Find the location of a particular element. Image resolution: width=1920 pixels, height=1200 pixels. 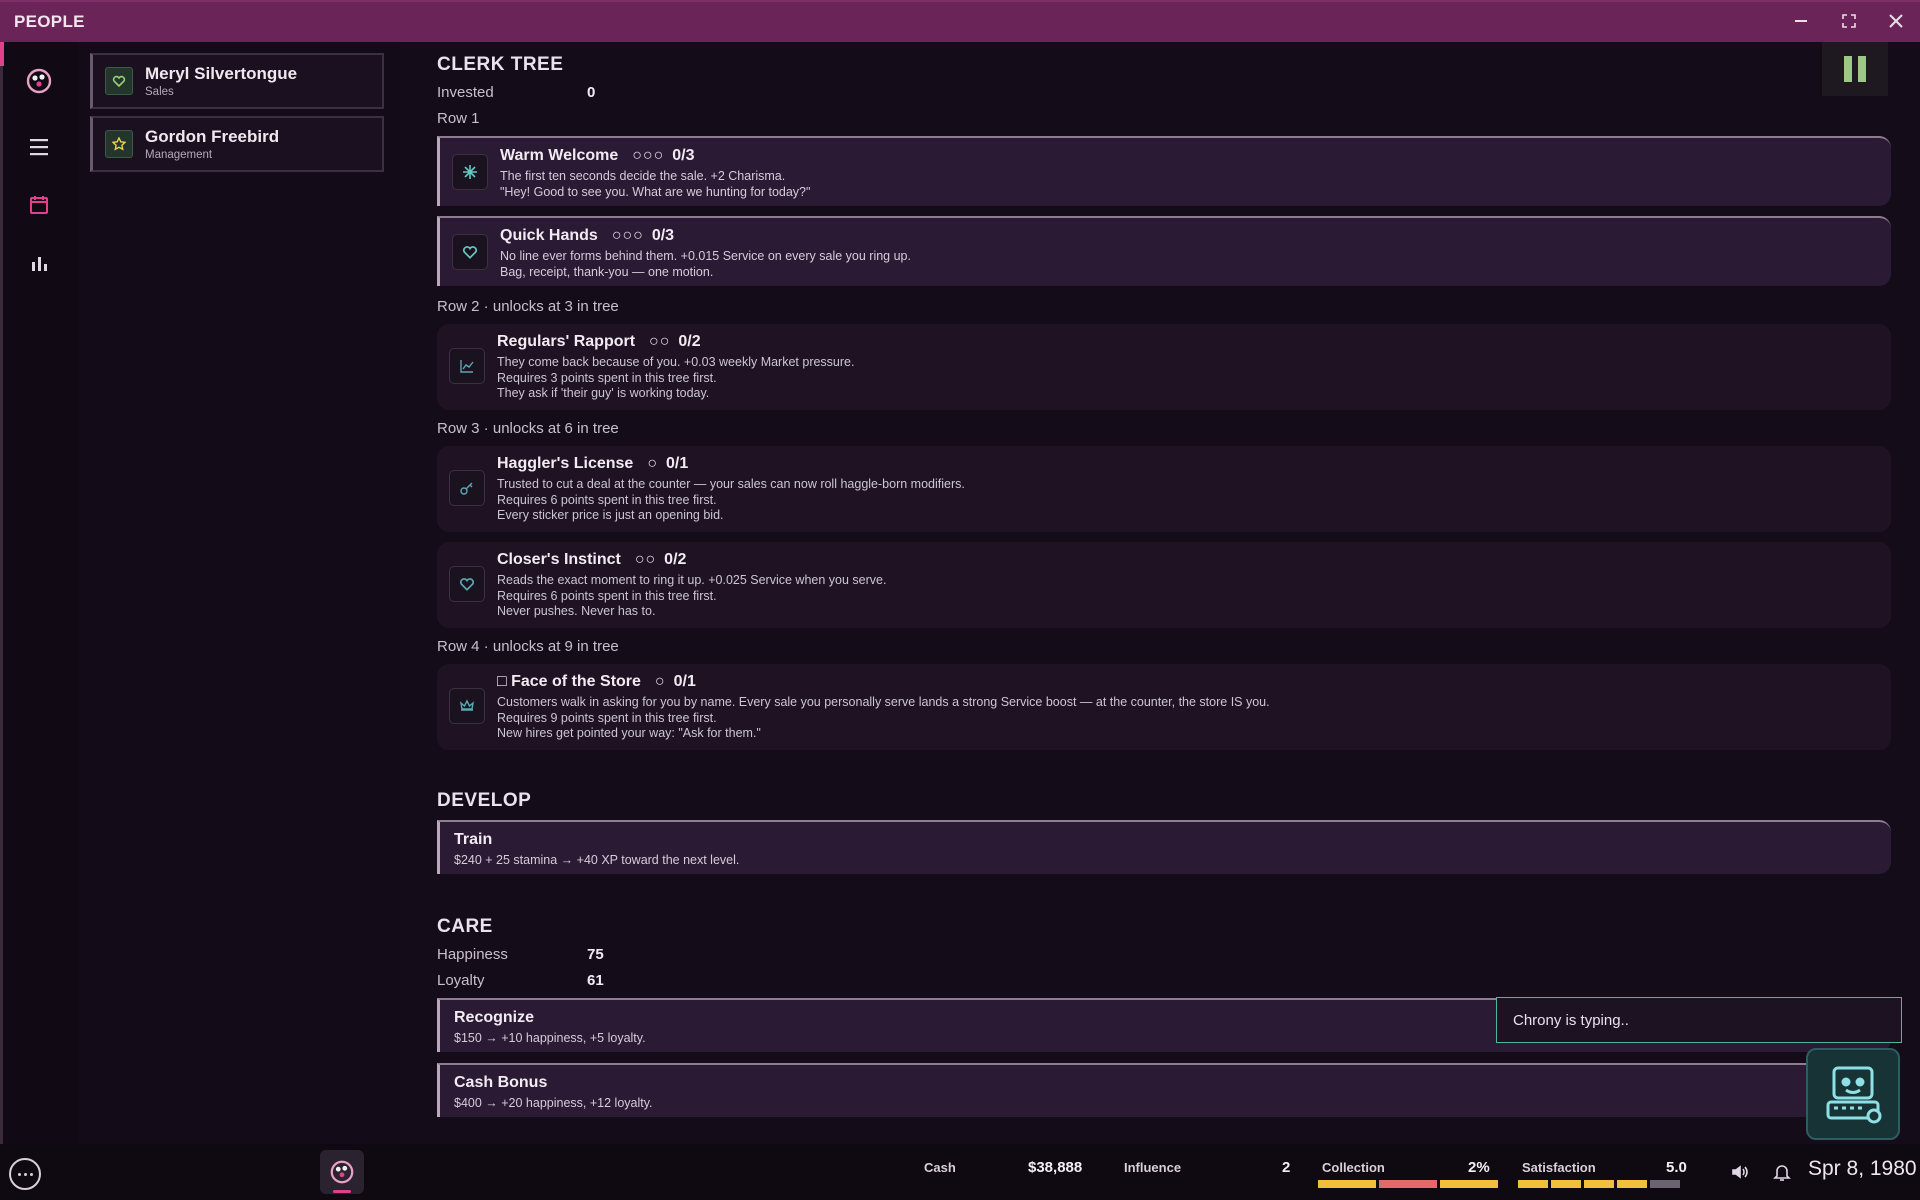

window-title: PEOPLE is located at coordinates (49, 21).